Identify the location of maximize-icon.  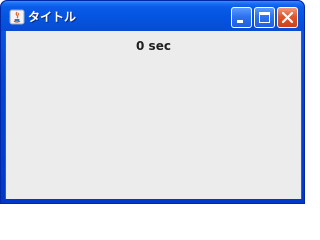
(264, 17).